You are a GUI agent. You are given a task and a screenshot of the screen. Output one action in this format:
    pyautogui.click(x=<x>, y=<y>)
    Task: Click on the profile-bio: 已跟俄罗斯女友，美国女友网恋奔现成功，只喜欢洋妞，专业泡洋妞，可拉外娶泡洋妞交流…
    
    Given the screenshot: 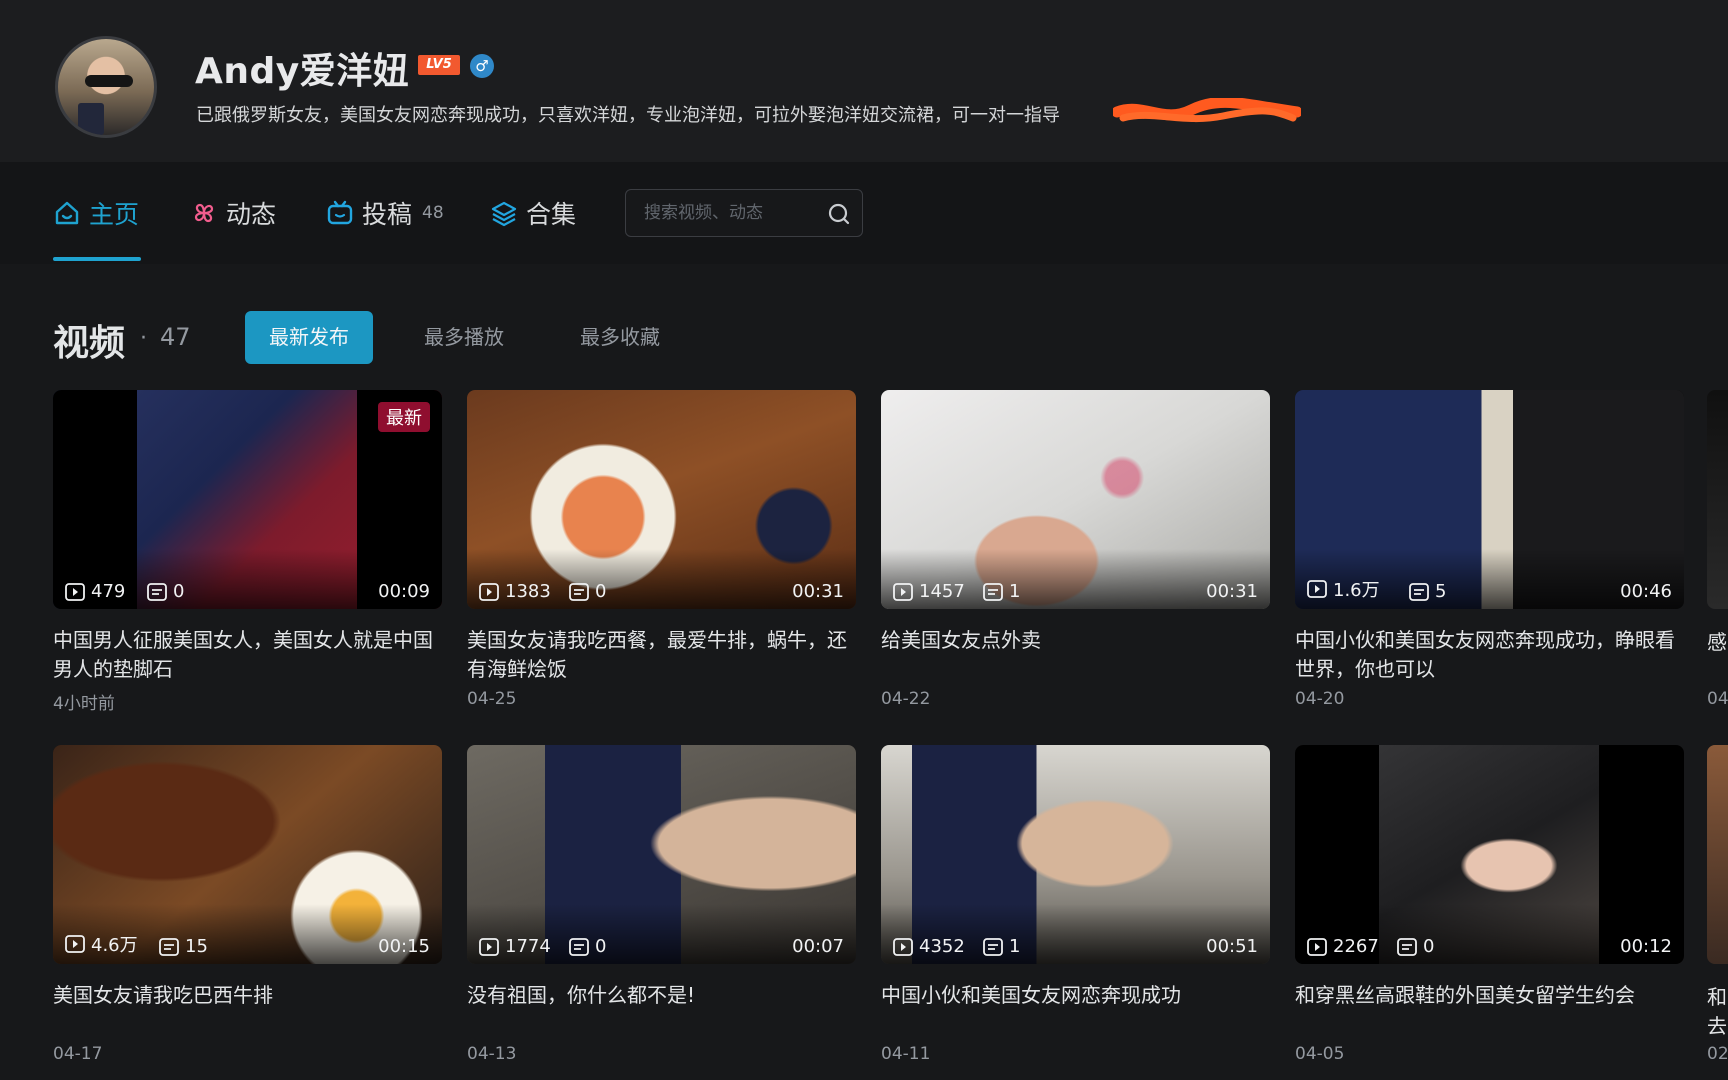 What is the action you would take?
    pyautogui.click(x=628, y=115)
    